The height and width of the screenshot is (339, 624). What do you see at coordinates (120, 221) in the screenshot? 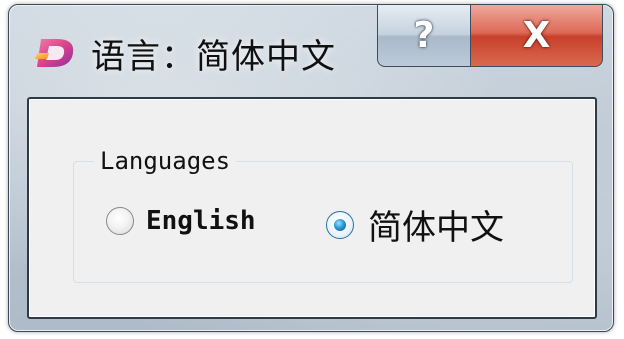
I see `radio-english-circle` at bounding box center [120, 221].